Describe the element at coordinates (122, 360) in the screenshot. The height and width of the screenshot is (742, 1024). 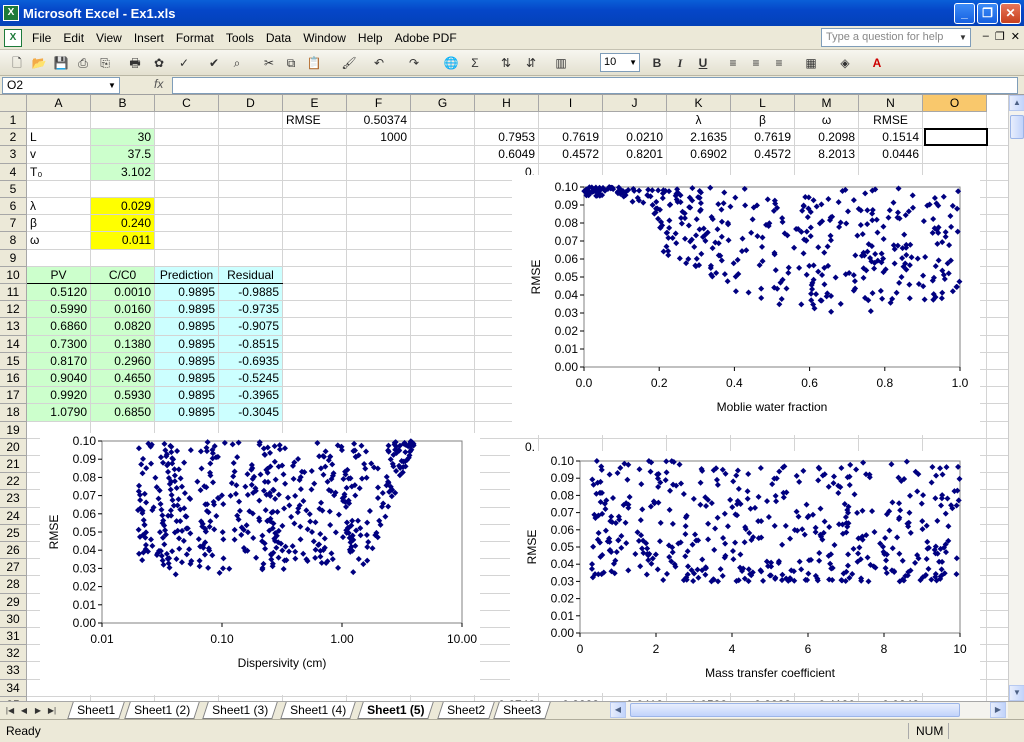
I see `cell-b15: 0.2960` at that location.